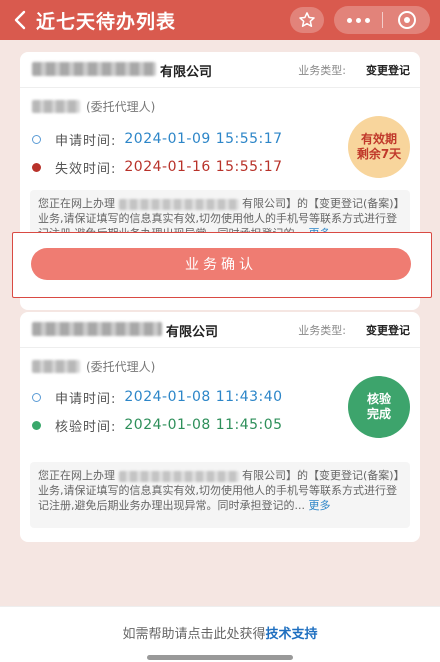 This screenshot has width=440, height=662. I want to click on confirm-highlight-frame: 业务确认, so click(222, 265).